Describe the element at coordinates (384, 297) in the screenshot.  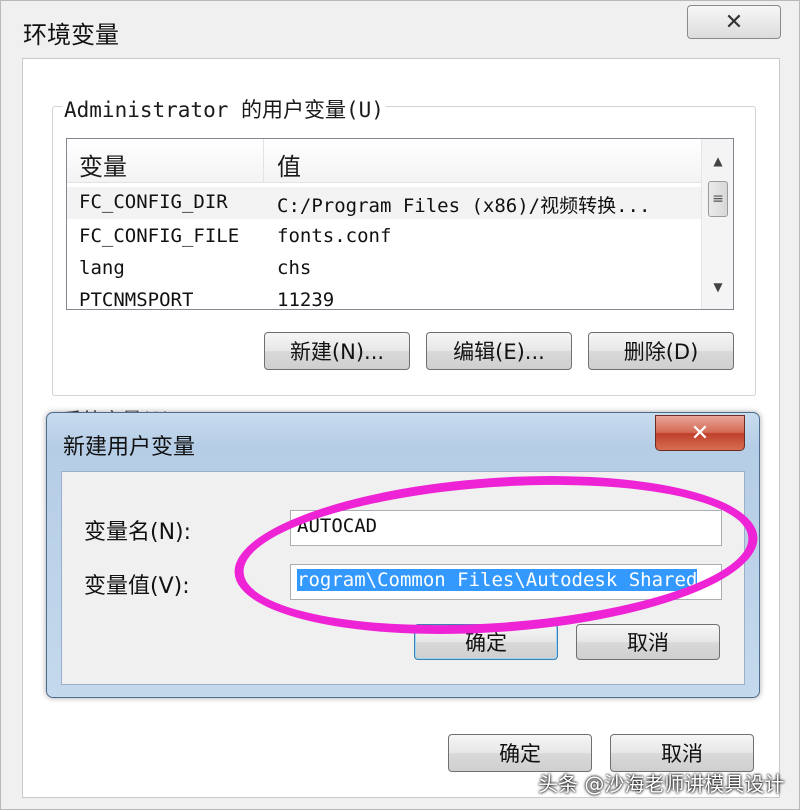
I see `table-row: PTCNMSPORT 11239` at that location.